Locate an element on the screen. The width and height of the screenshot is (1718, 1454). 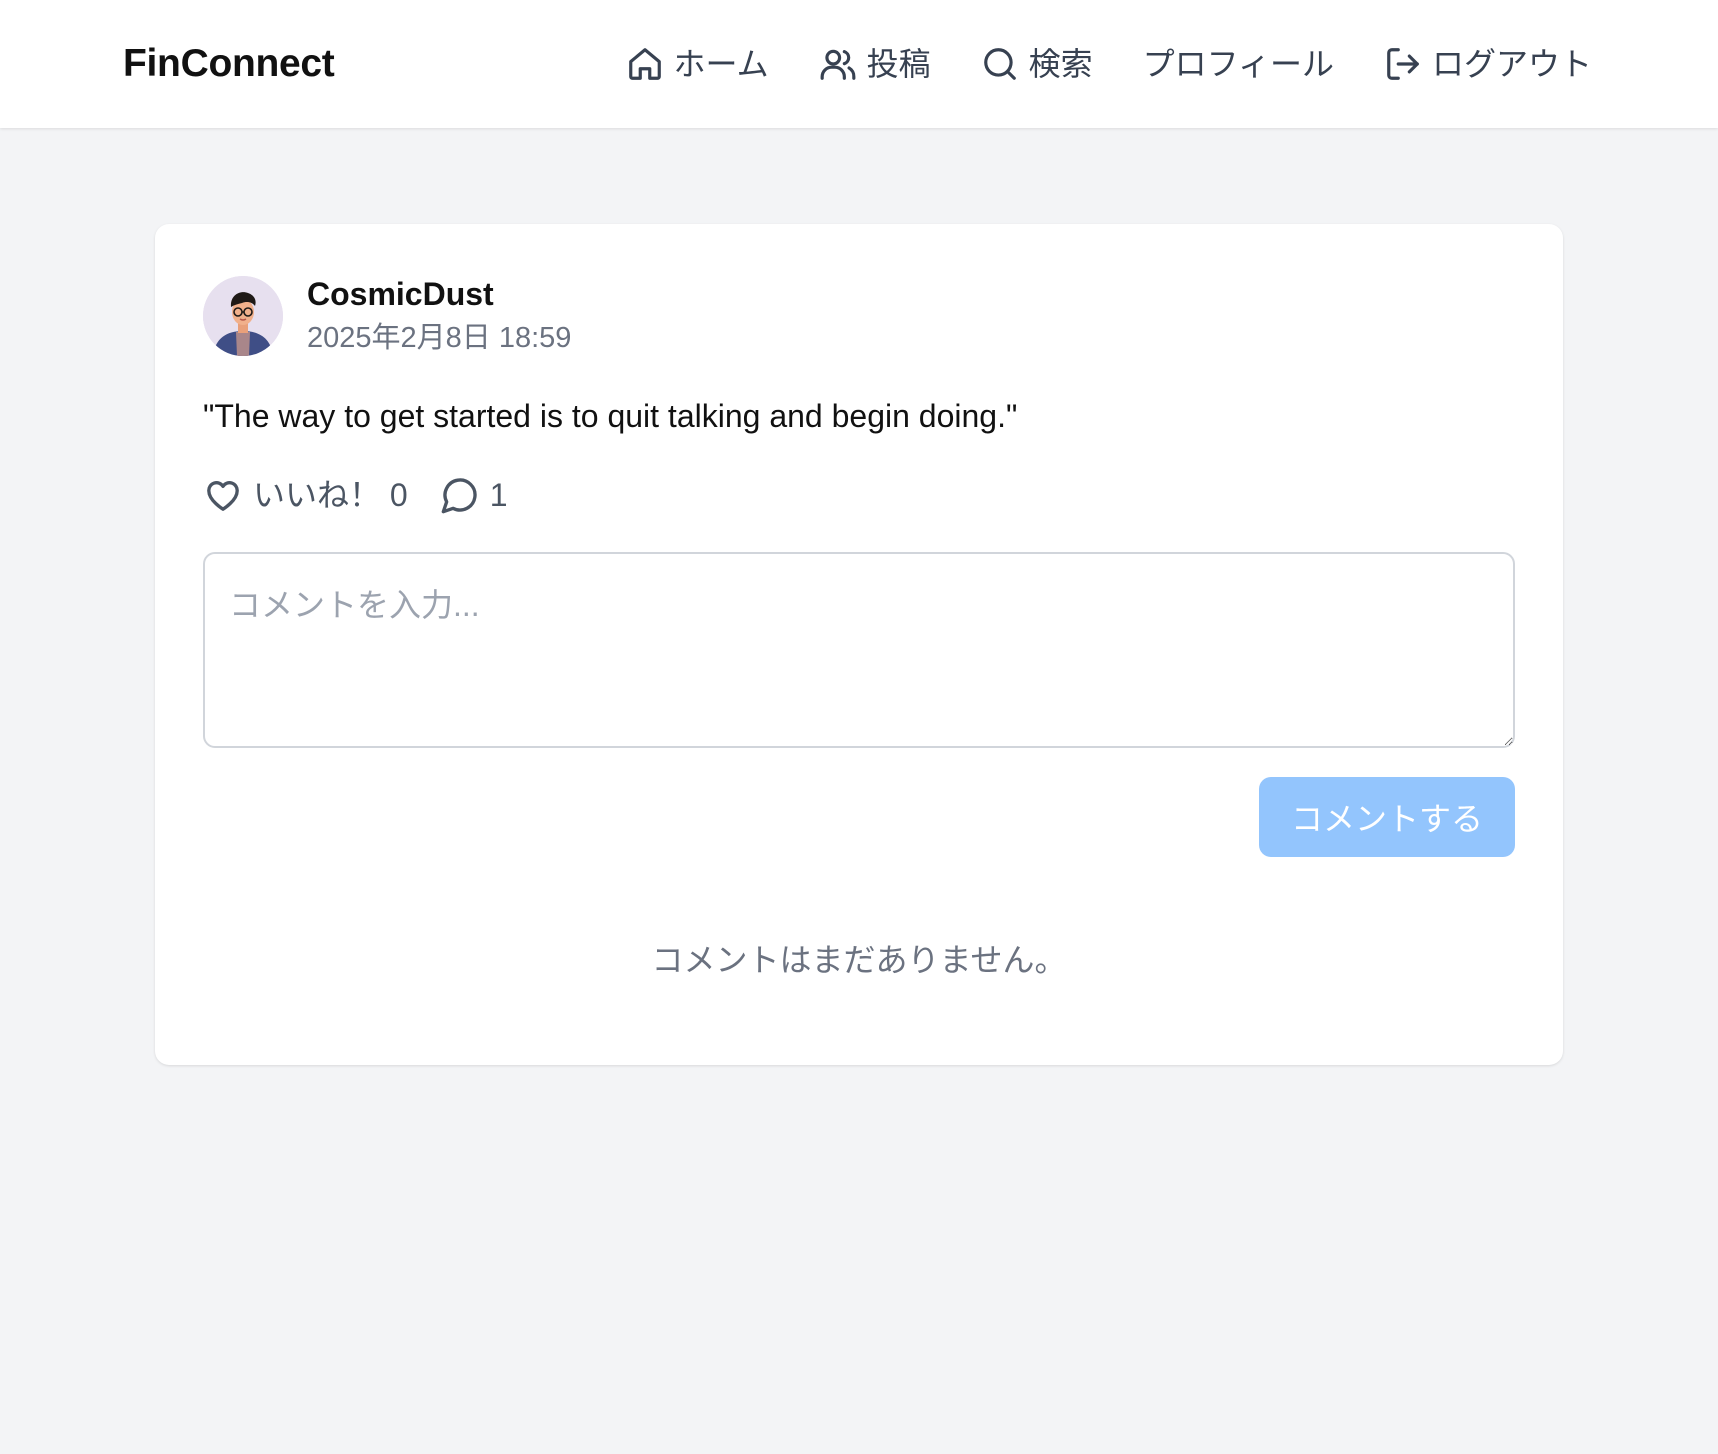
no-comments-message: コメントはまだありません。 is located at coordinates (859, 960).